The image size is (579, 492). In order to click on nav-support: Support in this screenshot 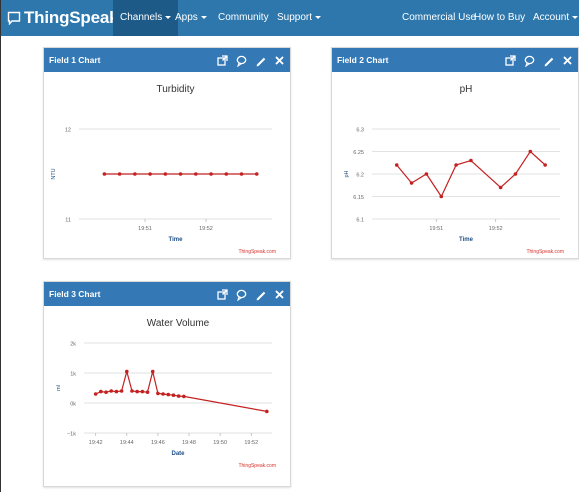, I will do `click(299, 18)`.